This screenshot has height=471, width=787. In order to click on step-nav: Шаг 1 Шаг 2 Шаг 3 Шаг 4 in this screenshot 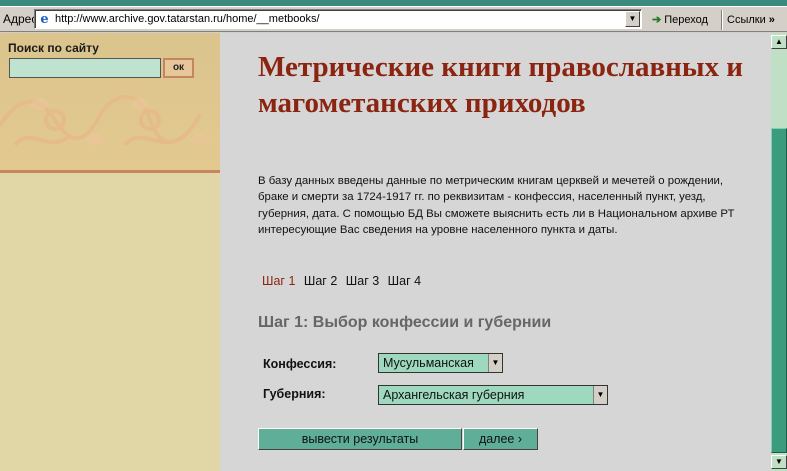, I will do `click(344, 281)`.